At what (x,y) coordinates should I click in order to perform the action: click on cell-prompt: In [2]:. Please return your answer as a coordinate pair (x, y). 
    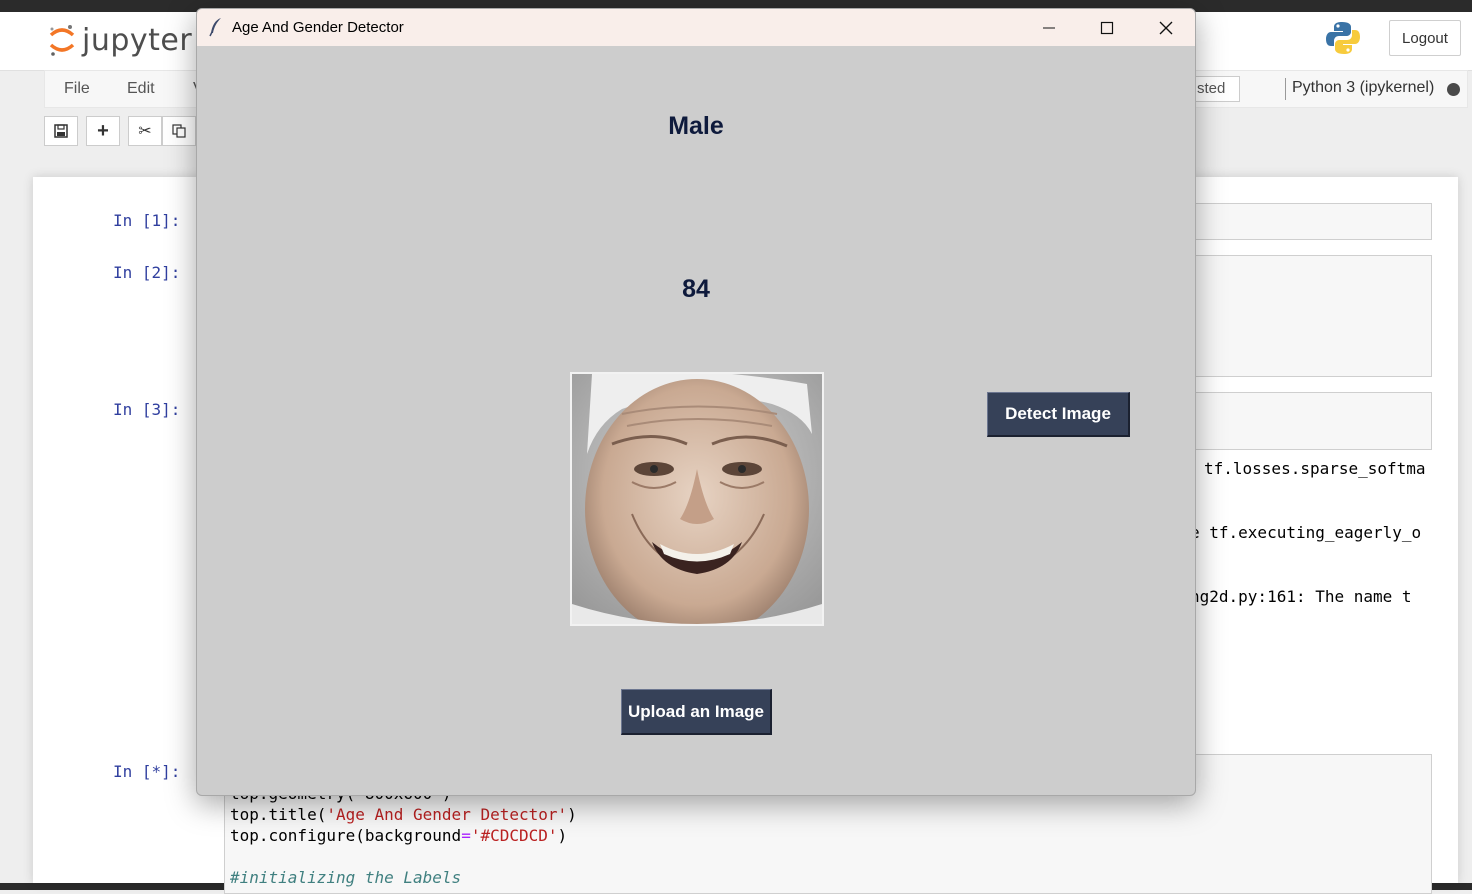
    Looking at the image, I should click on (147, 272).